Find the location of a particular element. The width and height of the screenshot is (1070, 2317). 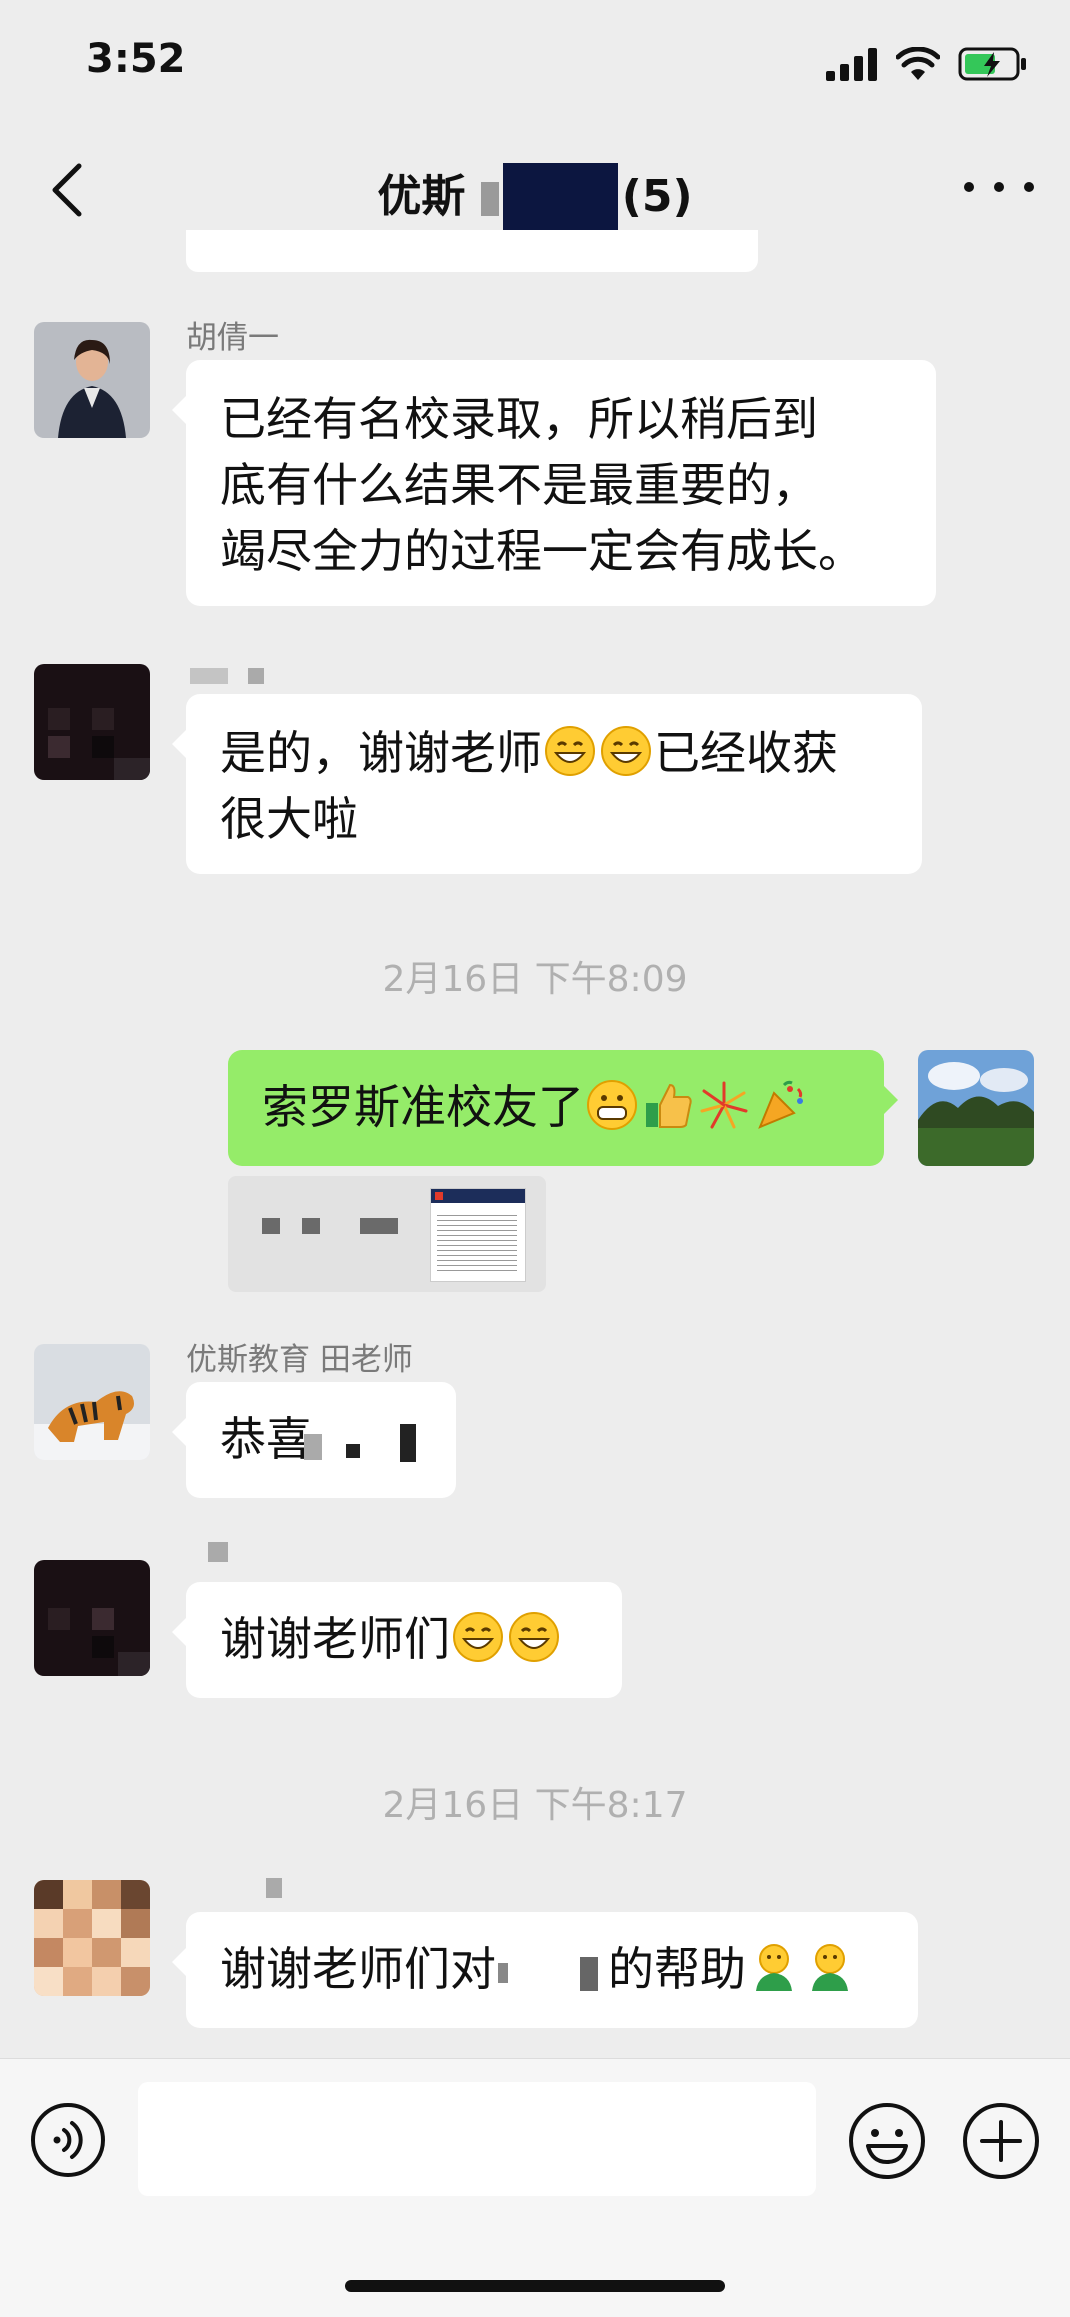

message-bubble: 恭喜 is located at coordinates (314, 1440).